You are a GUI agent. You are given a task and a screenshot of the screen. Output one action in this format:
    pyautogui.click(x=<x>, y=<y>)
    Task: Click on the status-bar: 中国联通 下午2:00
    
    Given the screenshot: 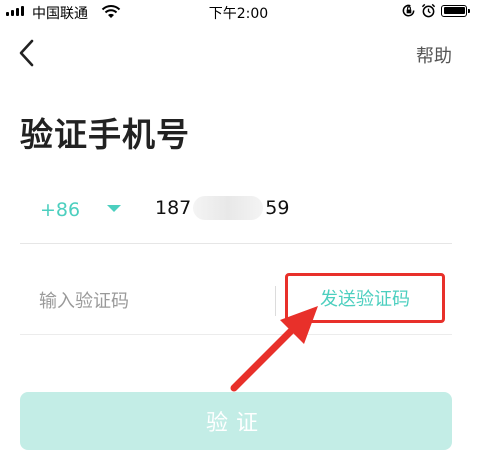 What is the action you would take?
    pyautogui.click(x=238, y=12)
    